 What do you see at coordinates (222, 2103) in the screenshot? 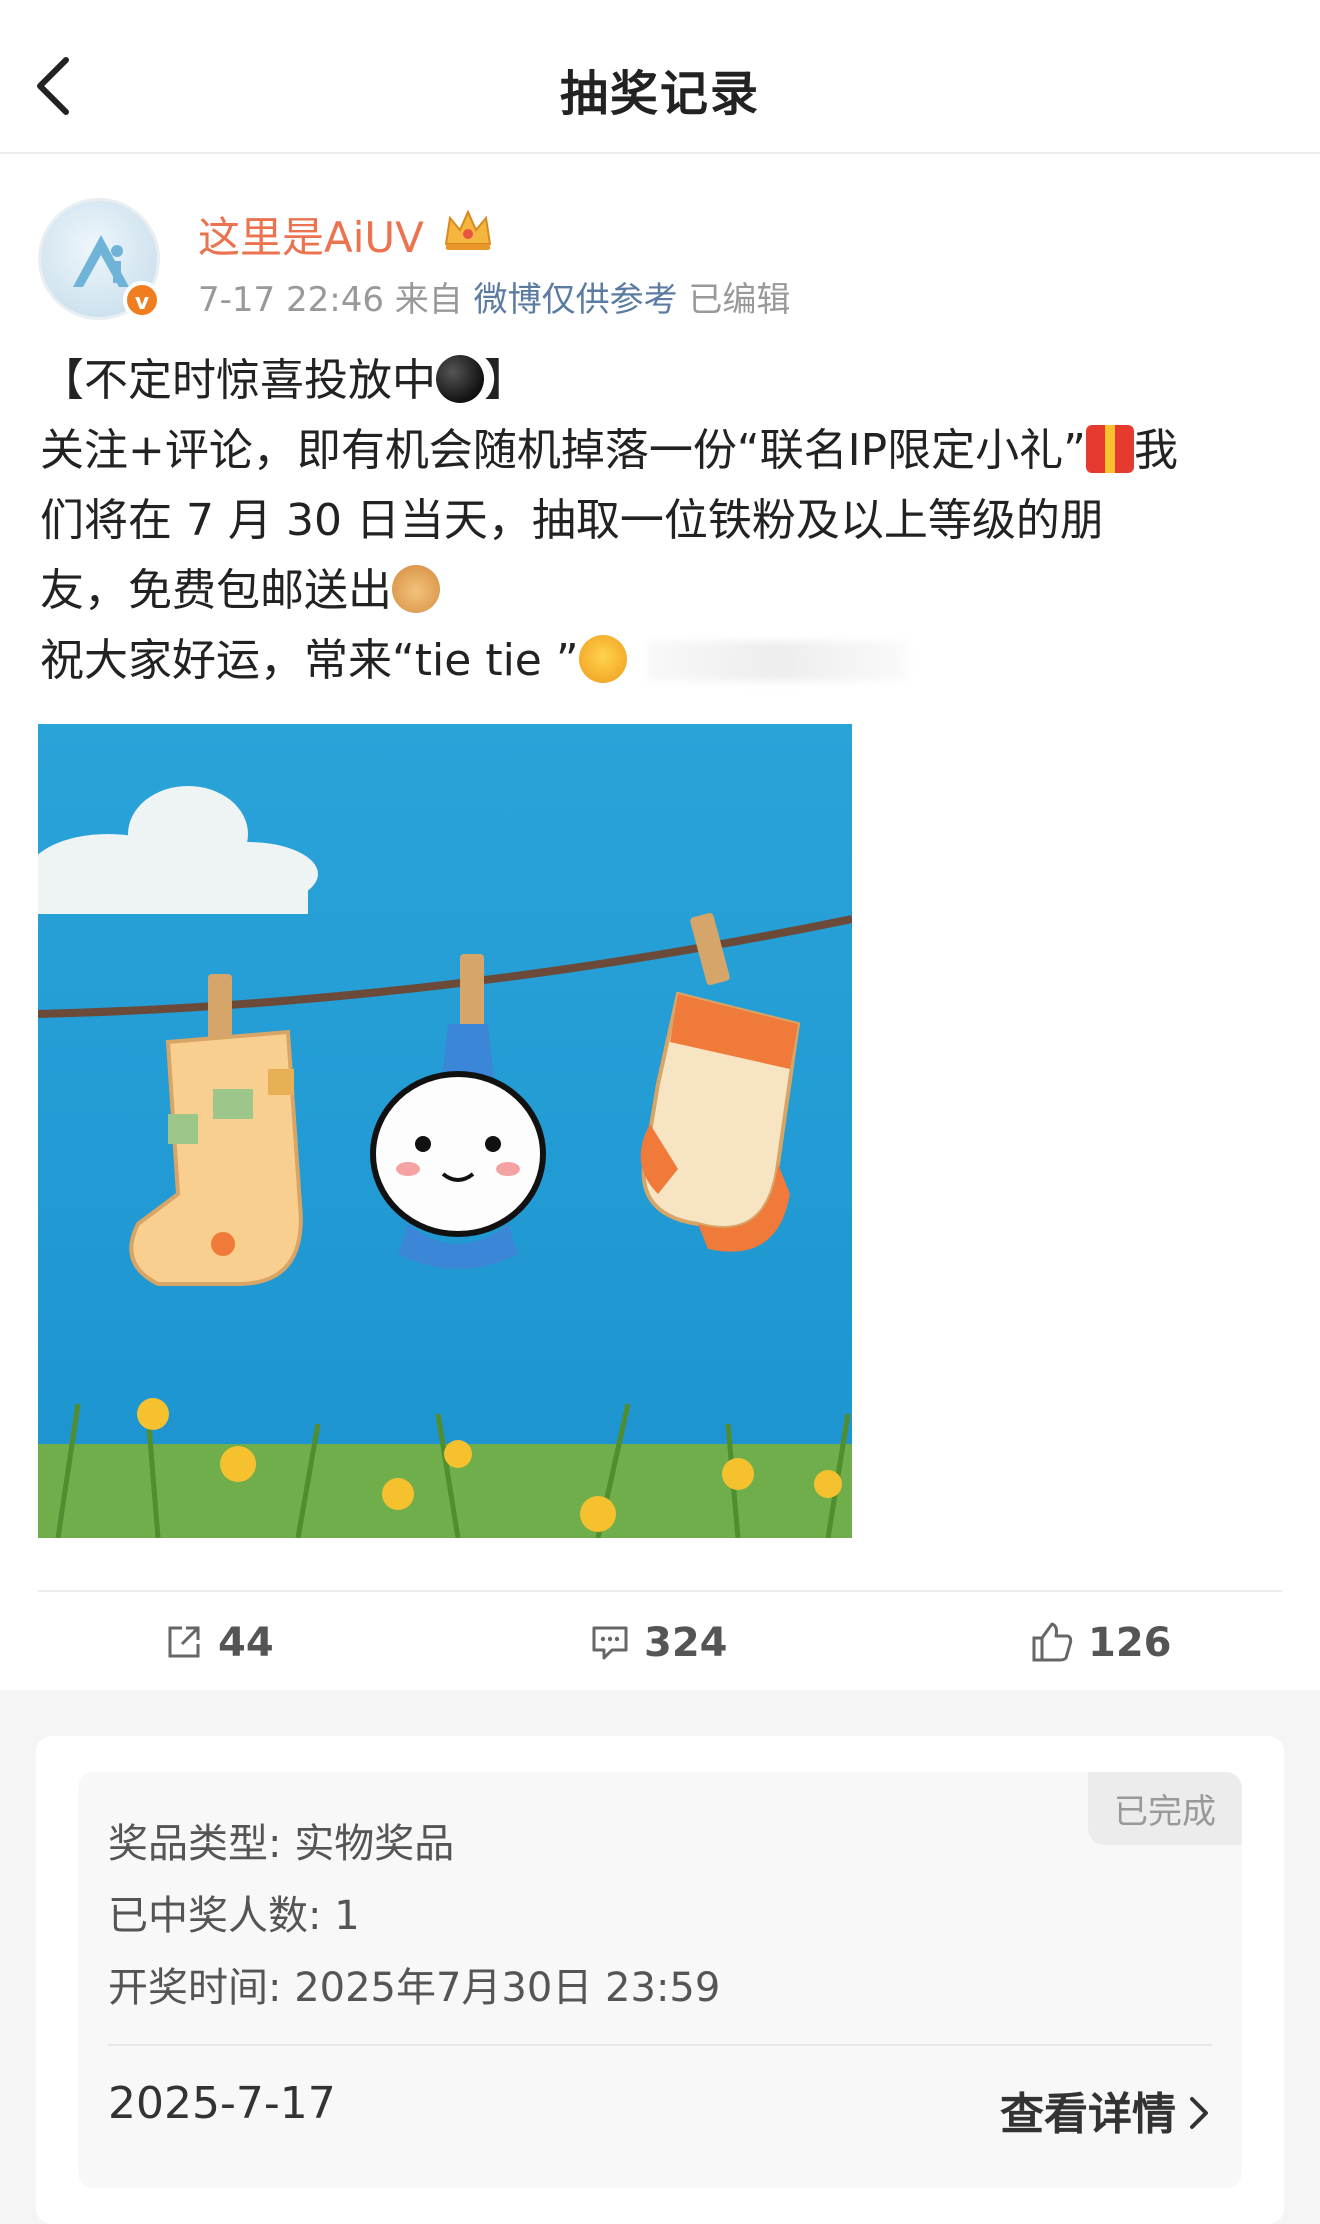
I see `record-date: 2025-7-17` at bounding box center [222, 2103].